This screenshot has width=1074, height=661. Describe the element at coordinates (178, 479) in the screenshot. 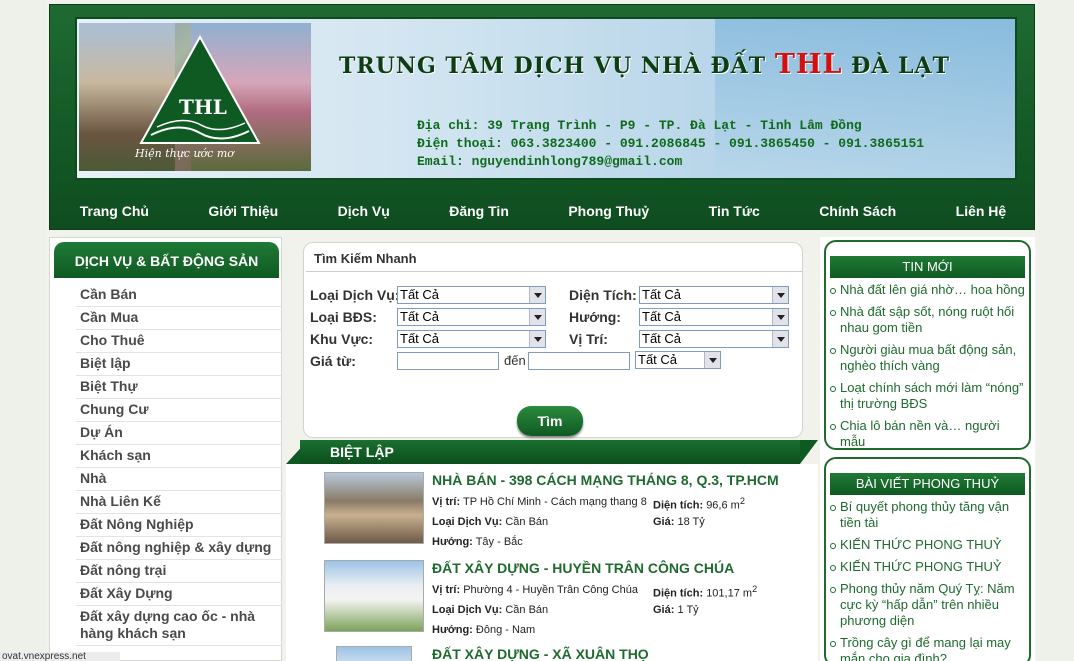

I see `category-item: Nhà` at that location.